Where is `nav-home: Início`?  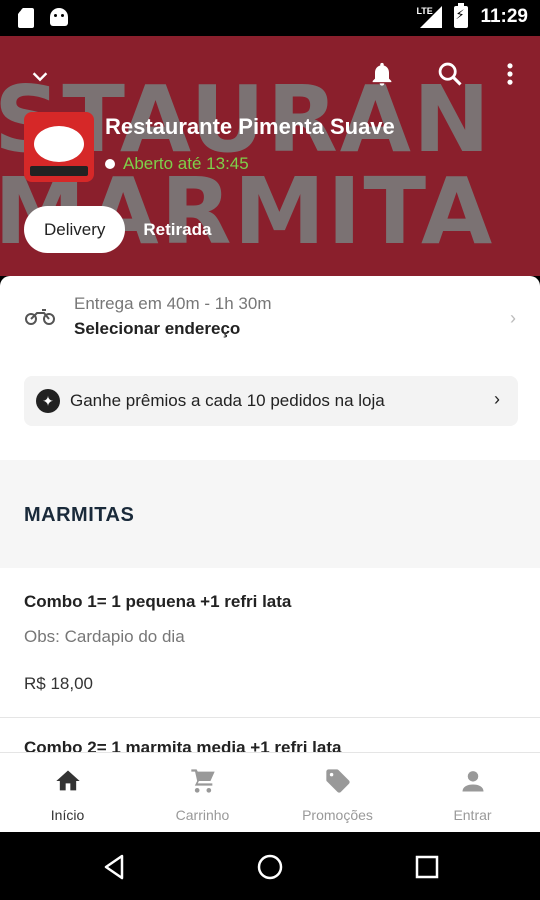
nav-home: Início is located at coordinates (67, 793).